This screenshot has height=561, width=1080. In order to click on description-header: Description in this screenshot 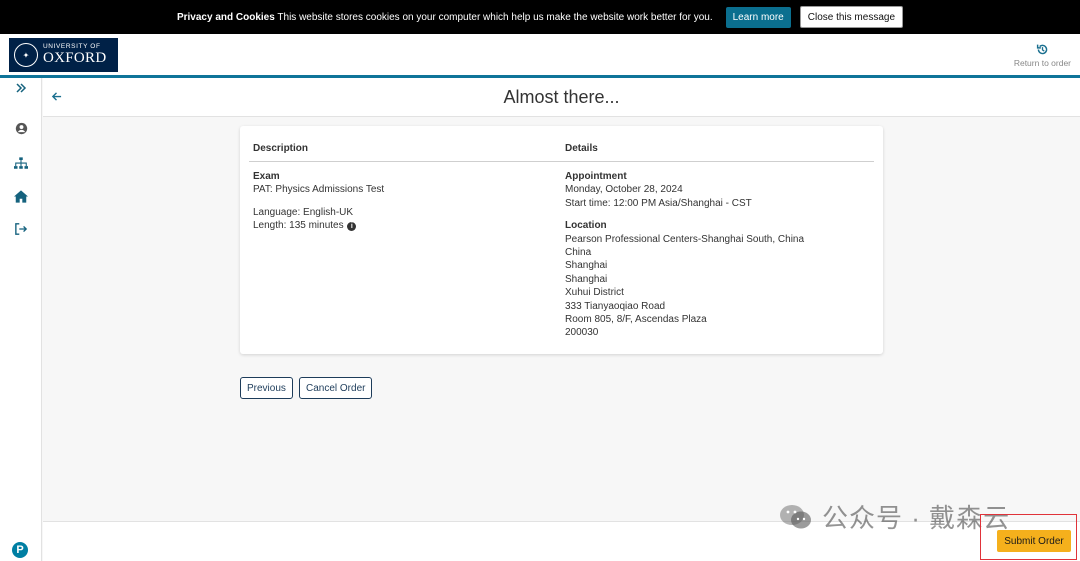, I will do `click(281, 148)`.